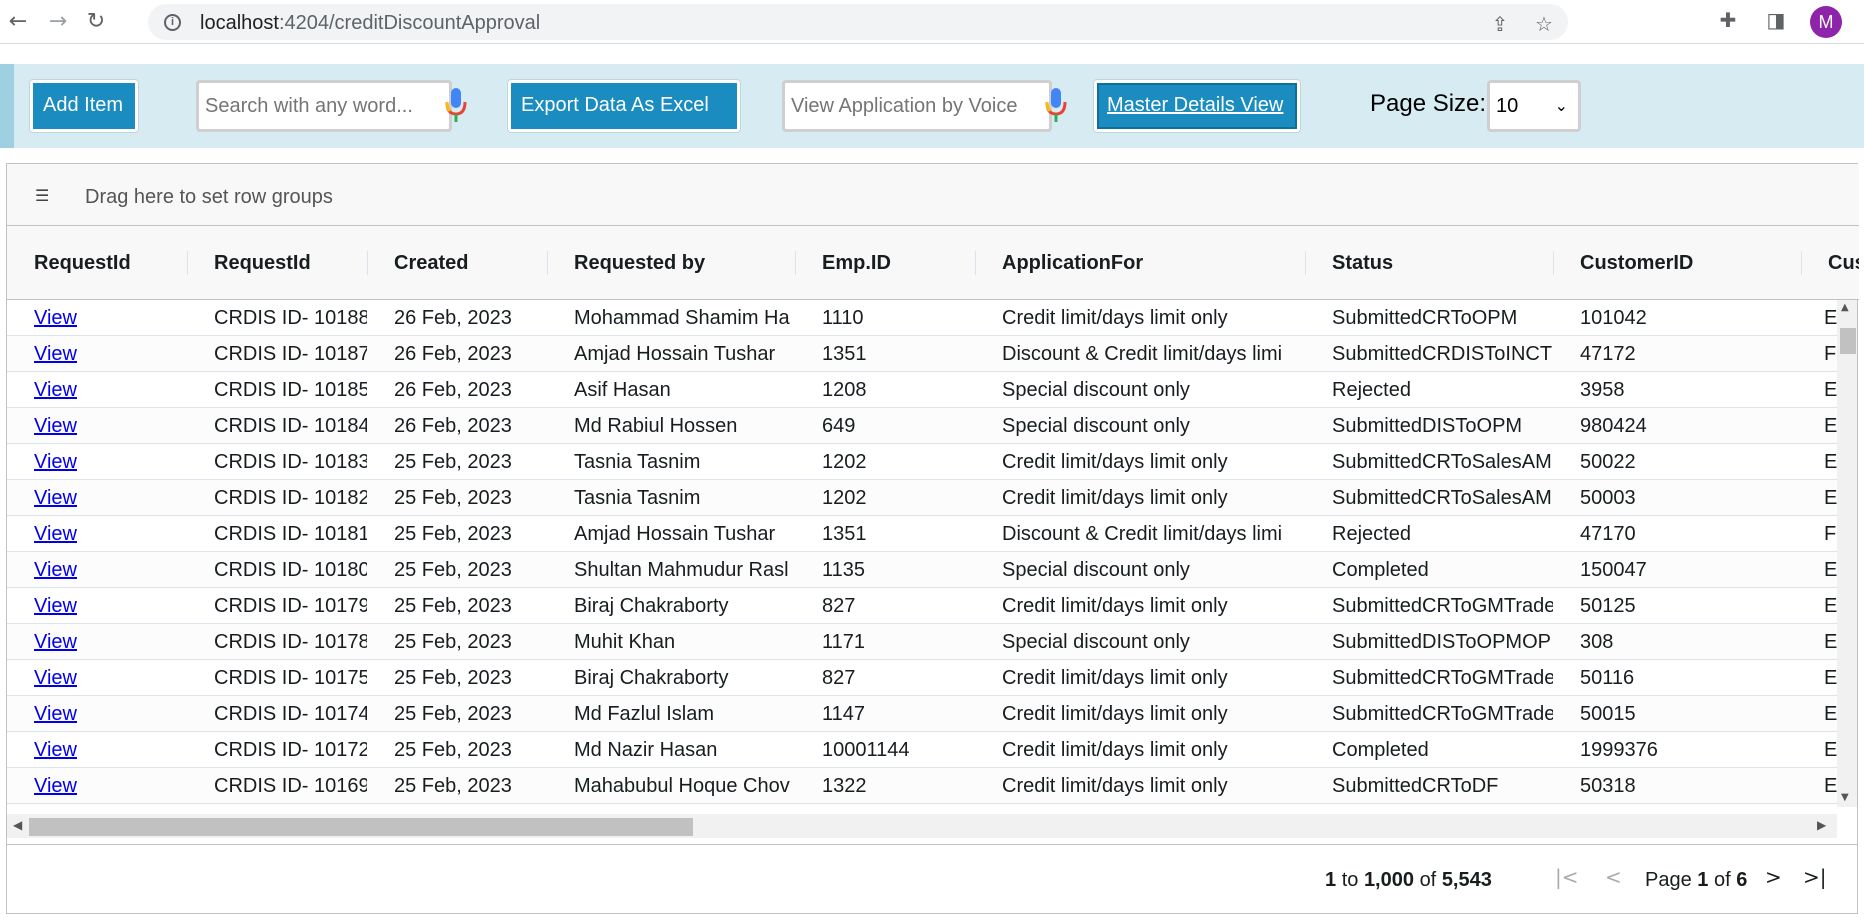  I want to click on cell-requested-by: Biraj Chakraborty, so click(651, 678).